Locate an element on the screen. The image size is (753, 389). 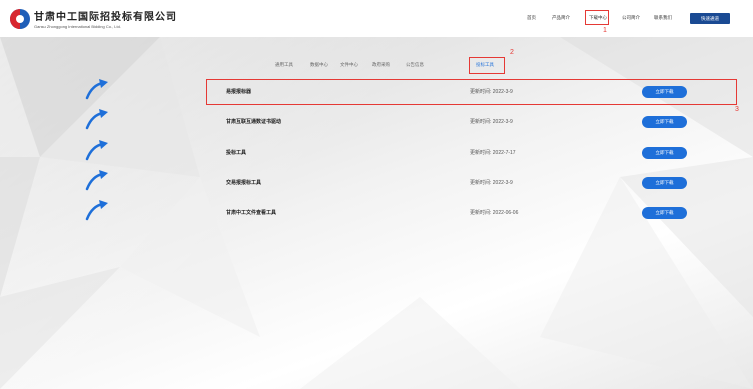
download-row: 投标工具 更新时间: 2022-7-17 立即下载 is located at coordinates (376, 151).